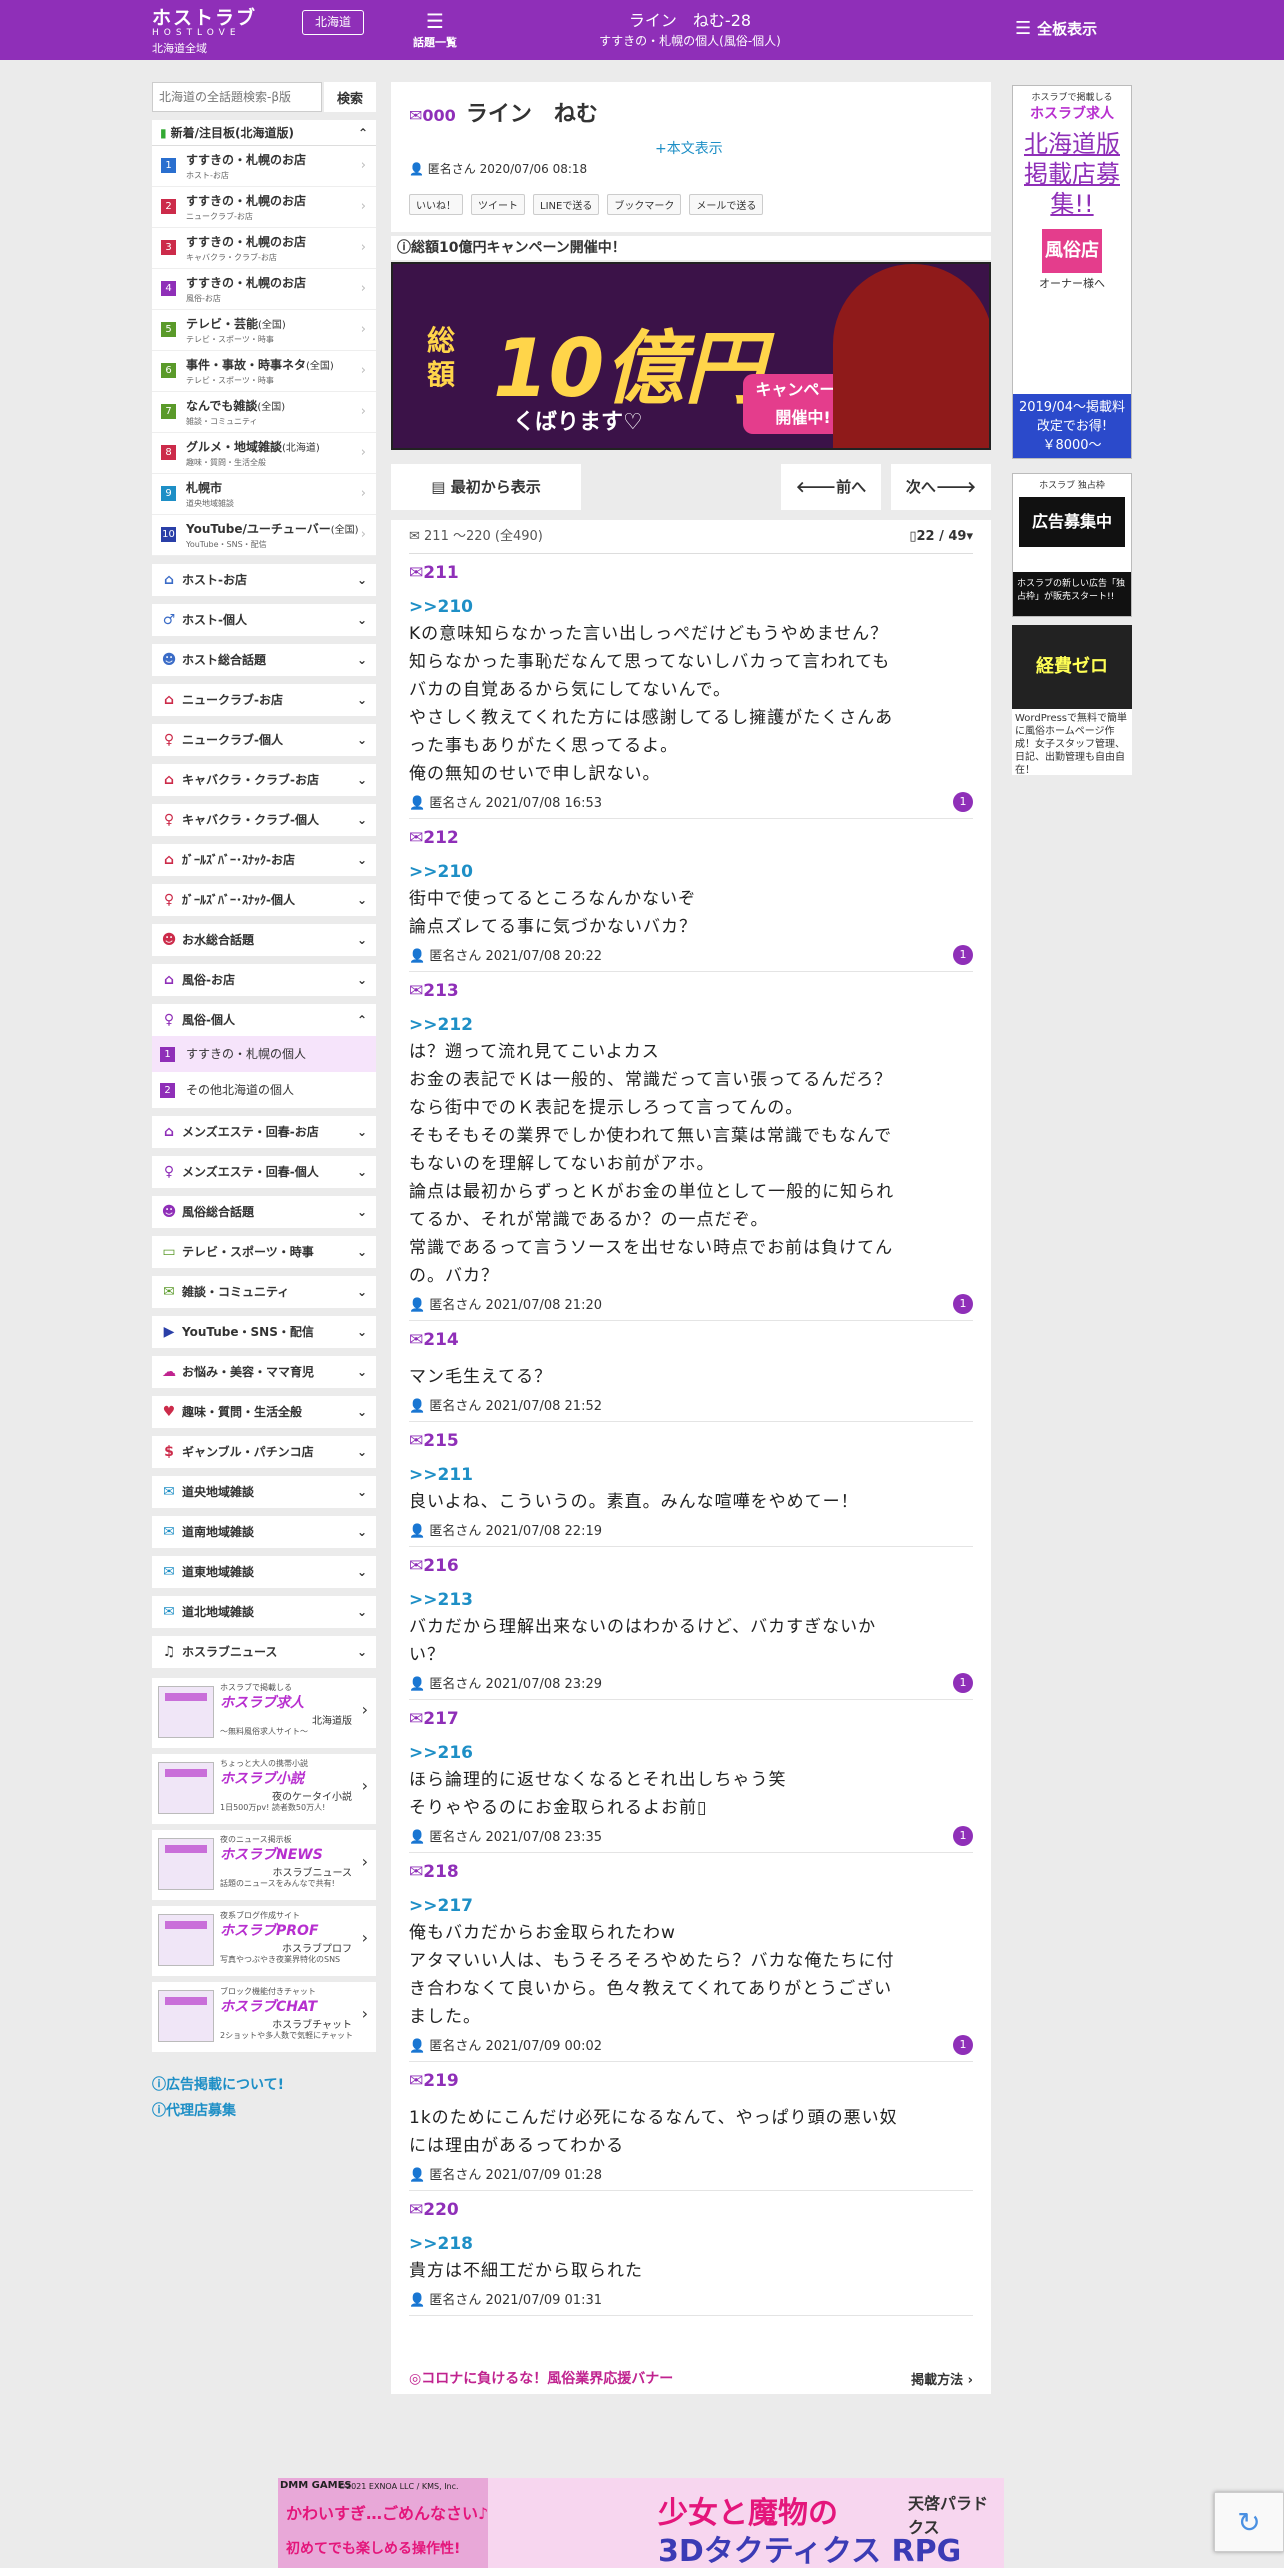  Describe the element at coordinates (264, 820) in the screenshot. I see `category-item: ♀ キャバクラ・クラブ-個人 ⌄` at that location.